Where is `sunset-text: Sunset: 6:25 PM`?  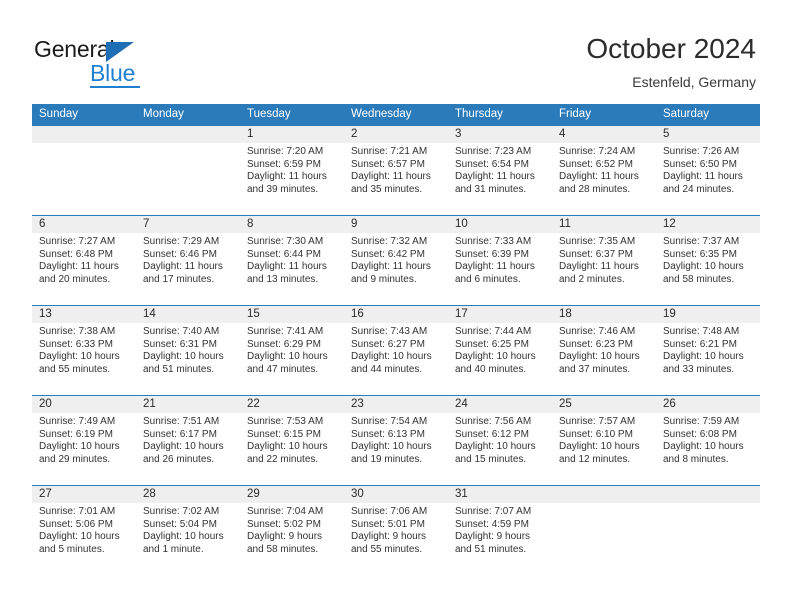 sunset-text: Sunset: 6:25 PM is located at coordinates (492, 344).